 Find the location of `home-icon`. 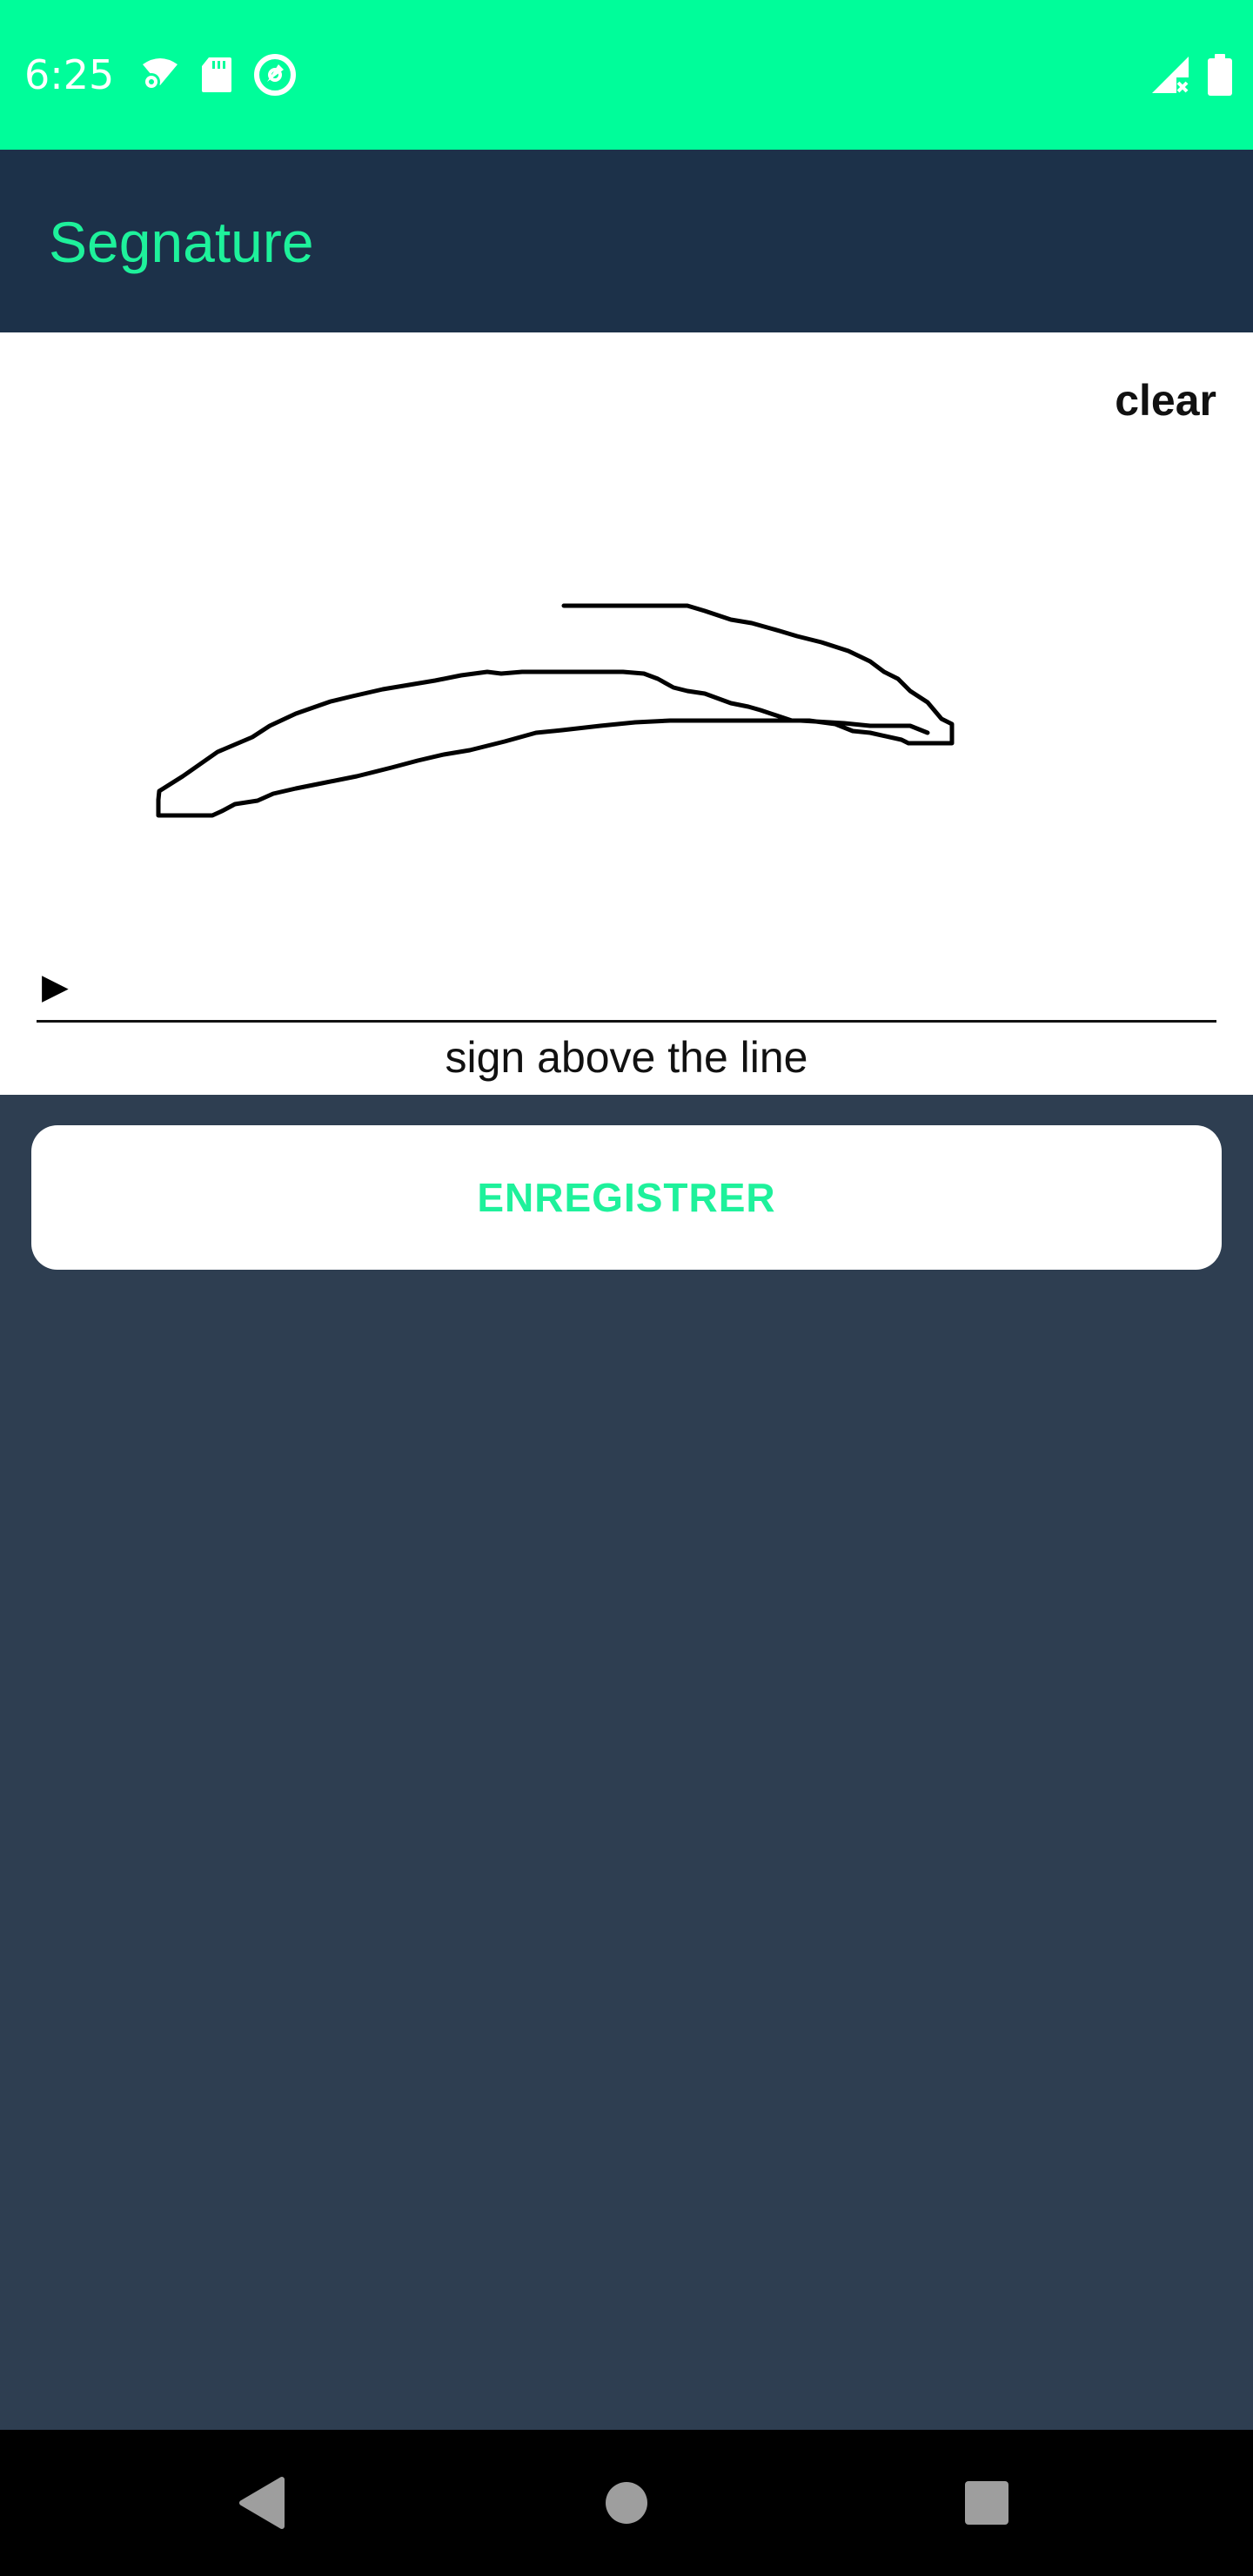

home-icon is located at coordinates (626, 2503).